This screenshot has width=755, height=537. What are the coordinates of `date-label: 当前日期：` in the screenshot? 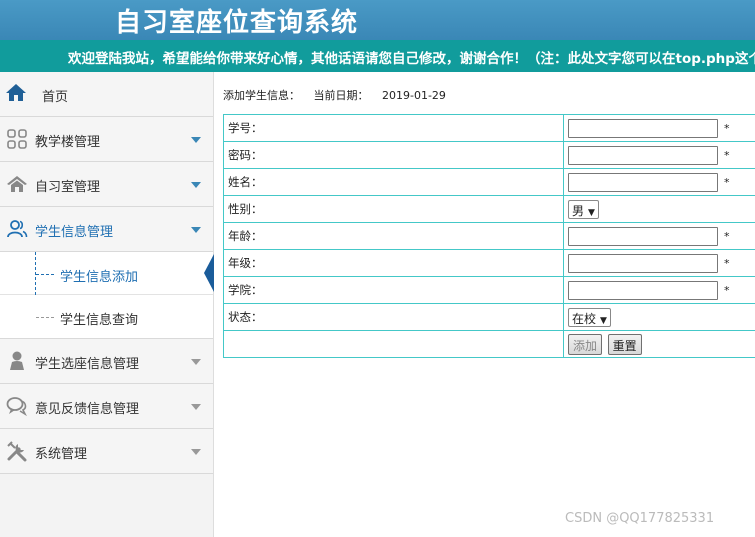 It's located at (341, 95).